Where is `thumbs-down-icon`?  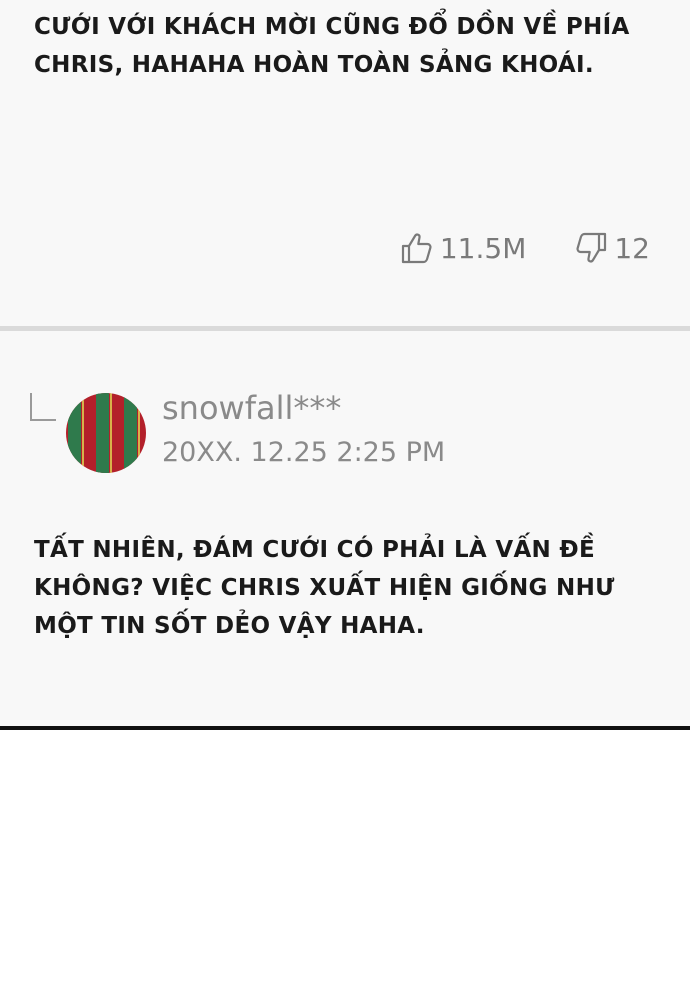 thumbs-down-icon is located at coordinates (591, 247).